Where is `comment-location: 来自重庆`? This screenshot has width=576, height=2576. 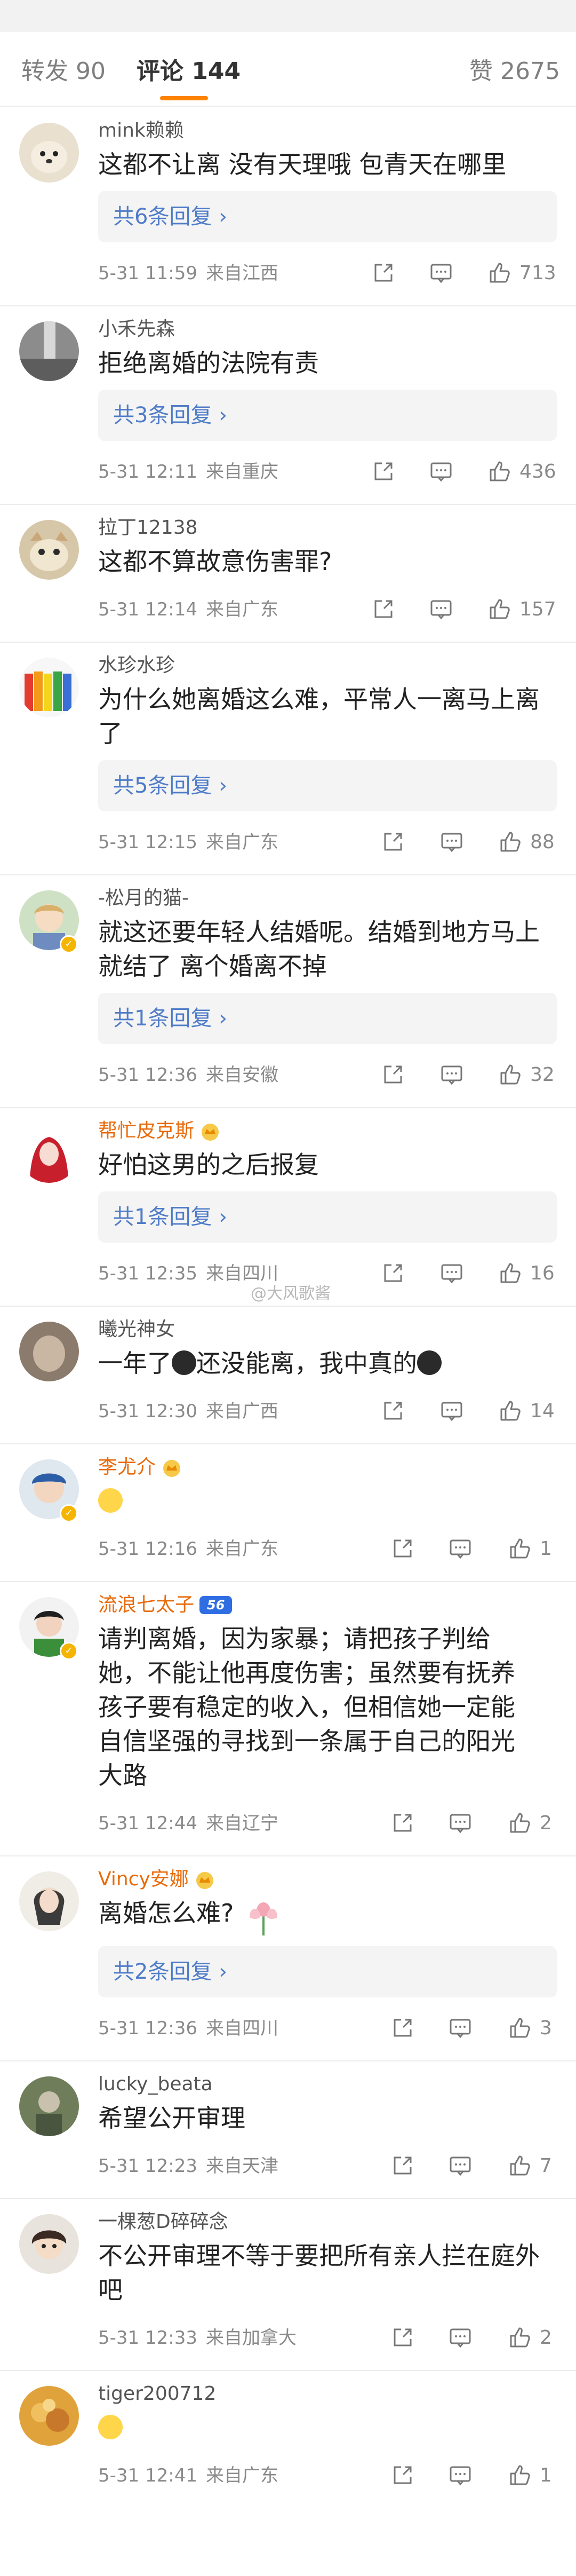 comment-location: 来自重庆 is located at coordinates (241, 472).